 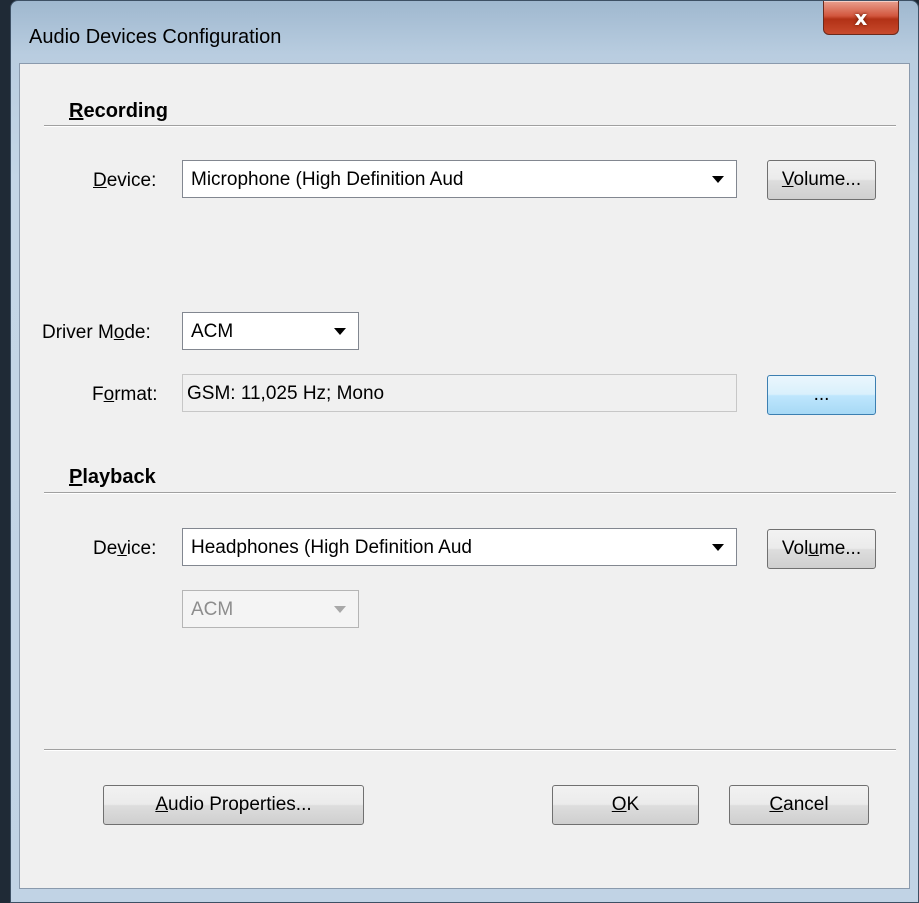 What do you see at coordinates (112, 477) in the screenshot?
I see `playback-group-title: Playback` at bounding box center [112, 477].